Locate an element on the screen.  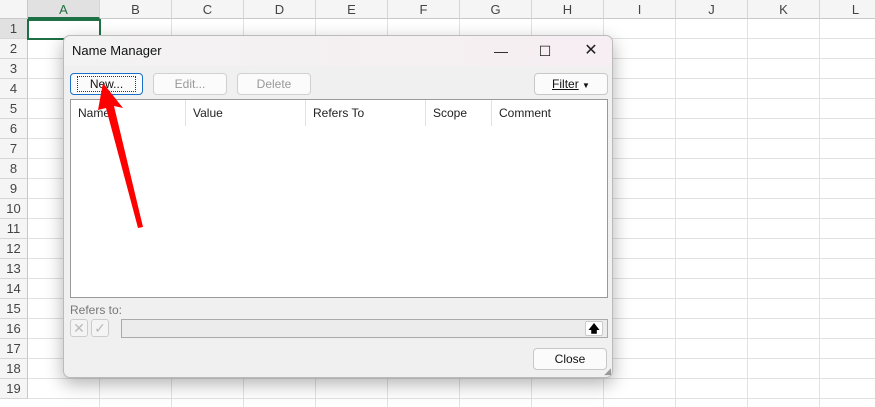
arrow-icon is located at coordinates (120, 155).